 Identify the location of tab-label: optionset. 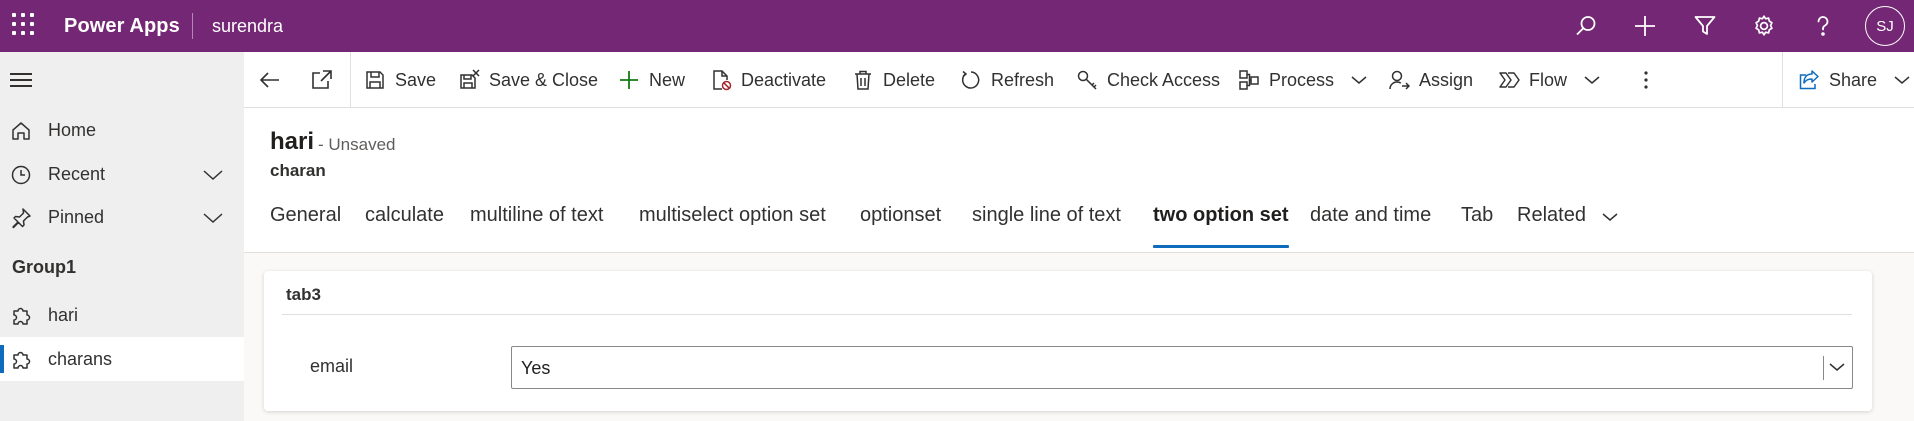
(901, 215).